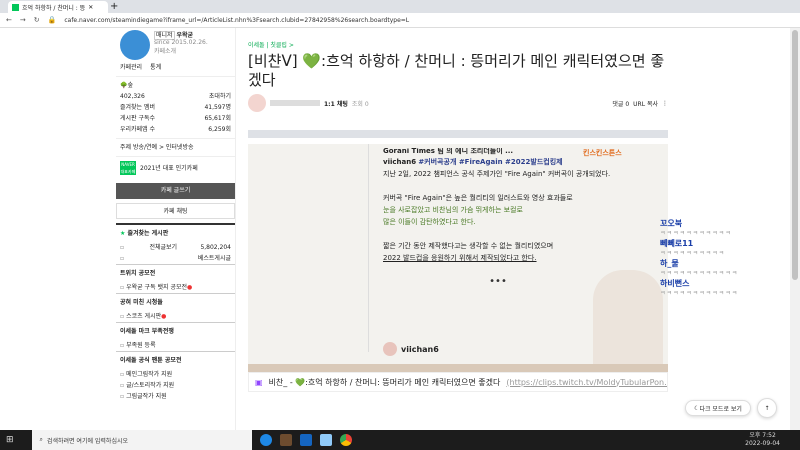 This screenshot has width=800, height=450. Describe the element at coordinates (181, 42) in the screenshot. I see `since-date: since 2015.02.26.` at that location.